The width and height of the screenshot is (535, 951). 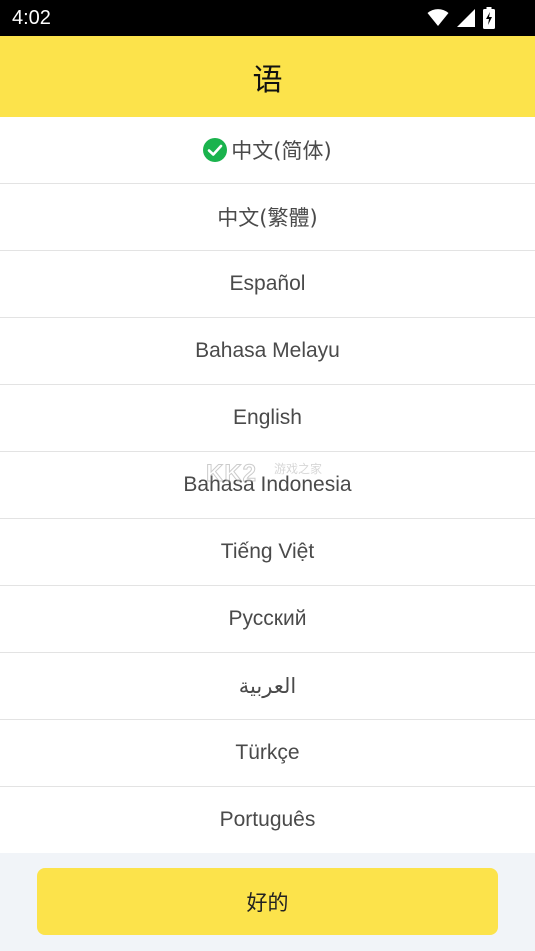 I want to click on status-time: 4:02, so click(x=31, y=18).